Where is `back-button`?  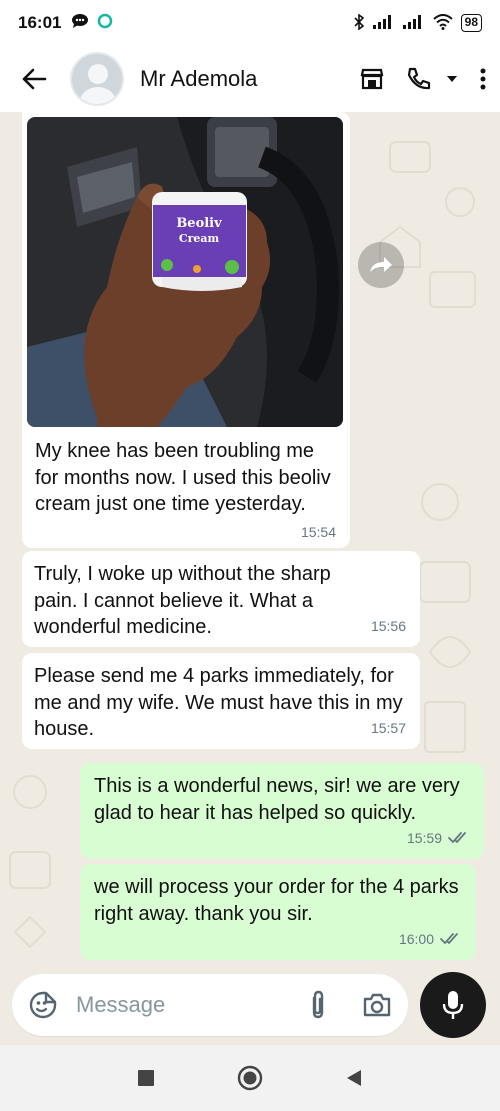 back-button is located at coordinates (34, 79).